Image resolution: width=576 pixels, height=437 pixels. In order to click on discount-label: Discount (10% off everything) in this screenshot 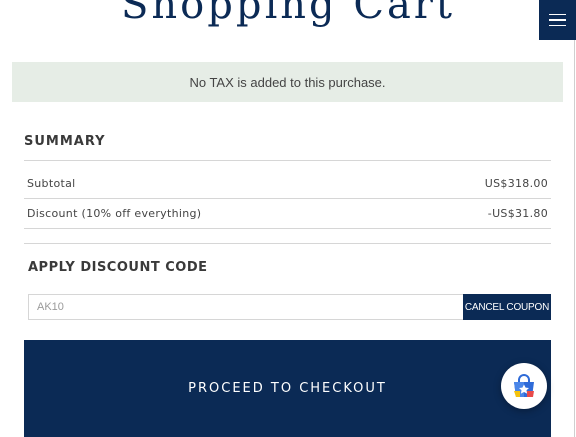, I will do `click(114, 213)`.